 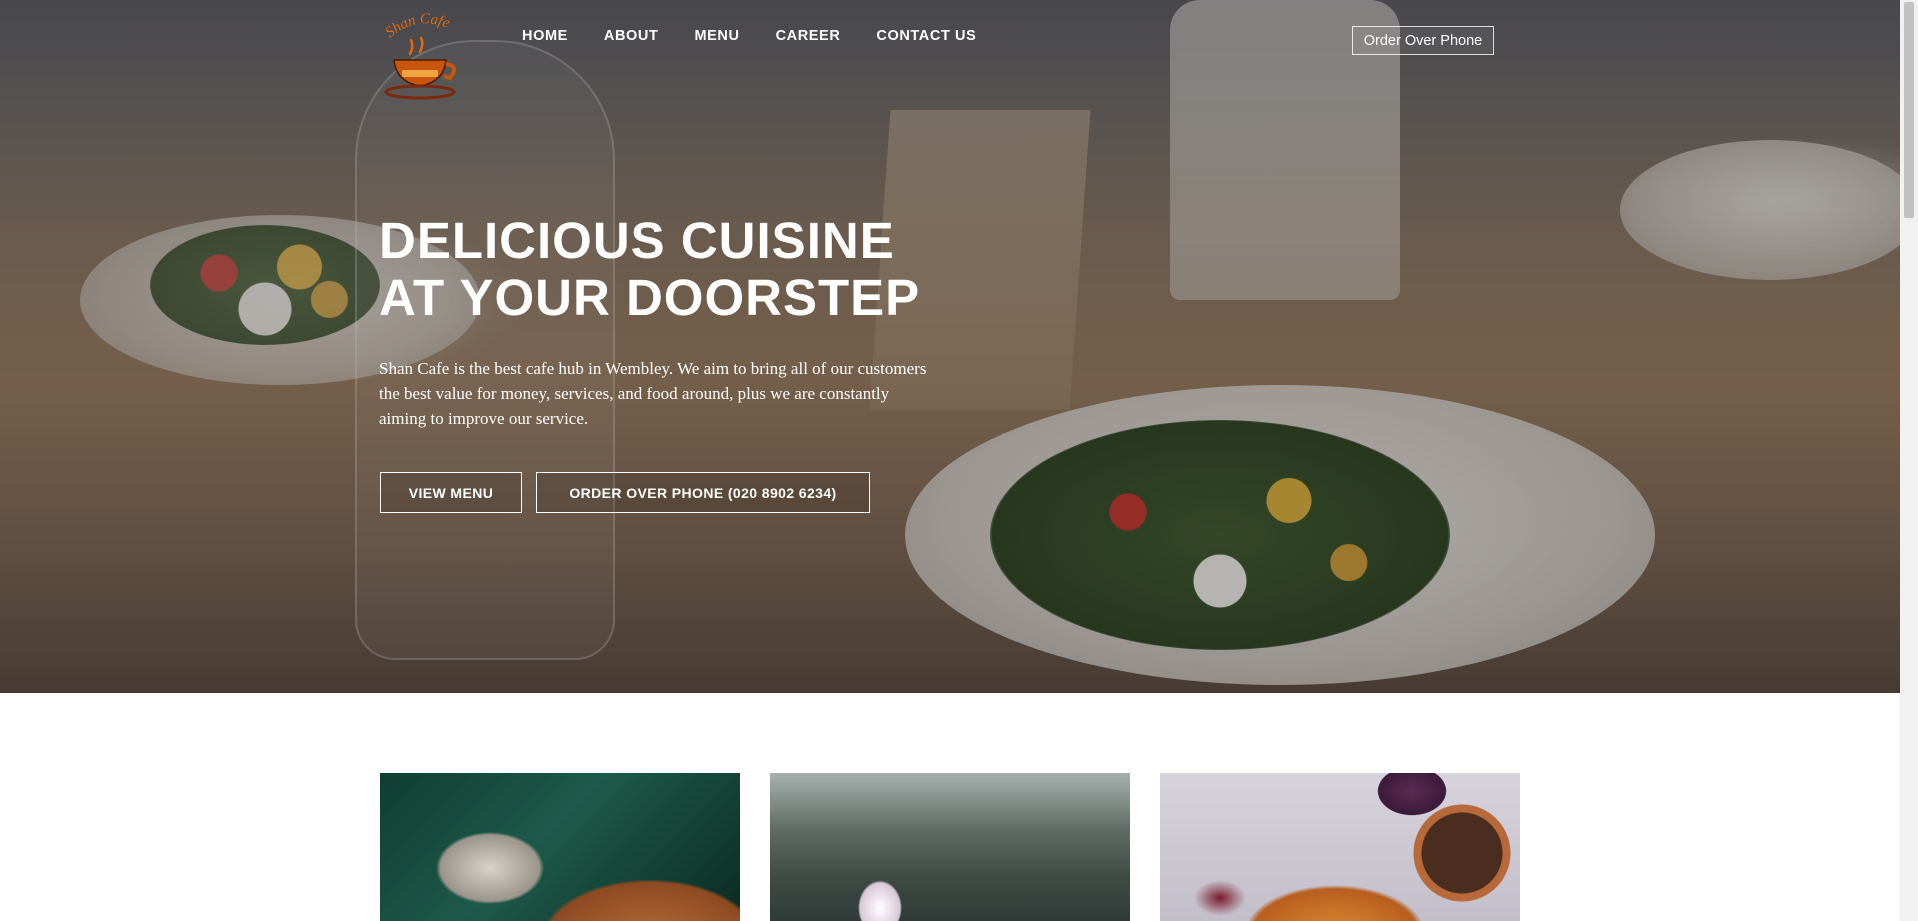 What do you see at coordinates (637, 240) in the screenshot?
I see `hero-title-line-1: DELICIOUS CUISINE` at bounding box center [637, 240].